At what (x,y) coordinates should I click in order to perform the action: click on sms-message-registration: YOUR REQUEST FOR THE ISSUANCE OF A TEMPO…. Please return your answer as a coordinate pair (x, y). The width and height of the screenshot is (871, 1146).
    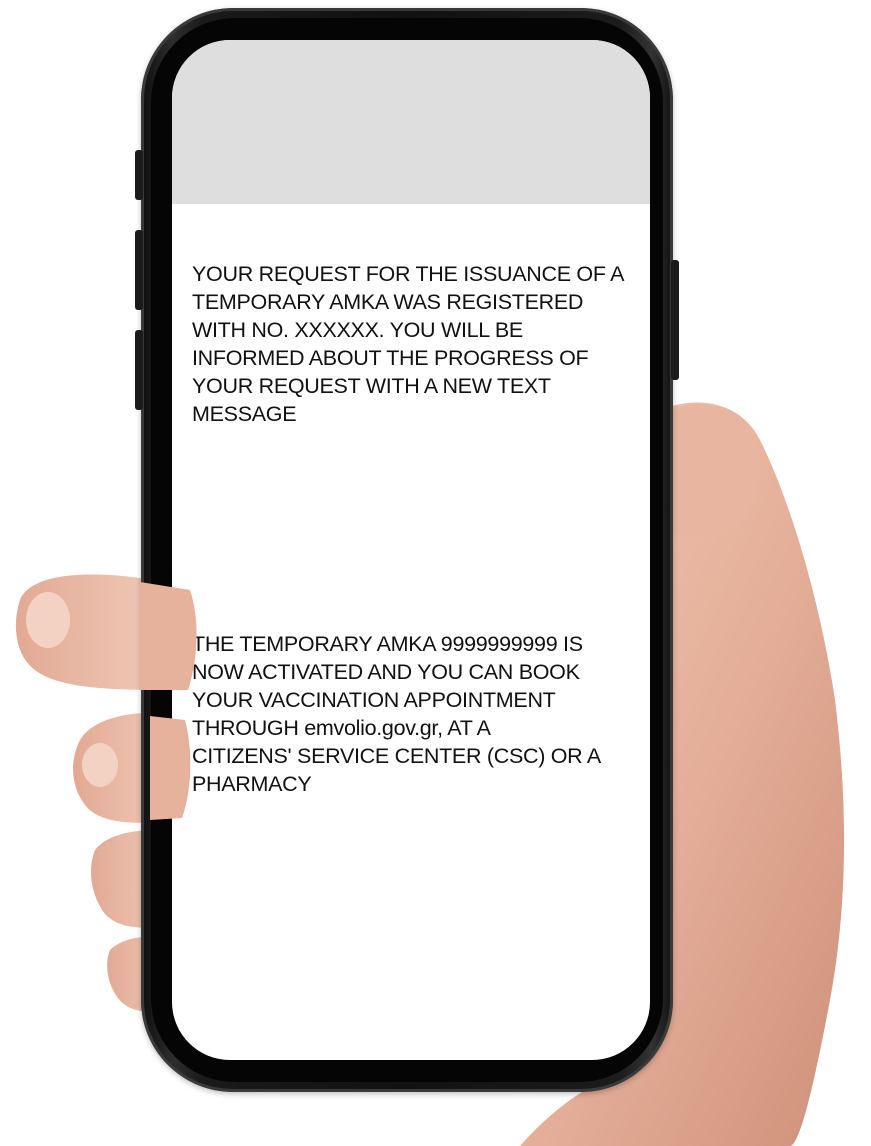
    Looking at the image, I should click on (408, 344).